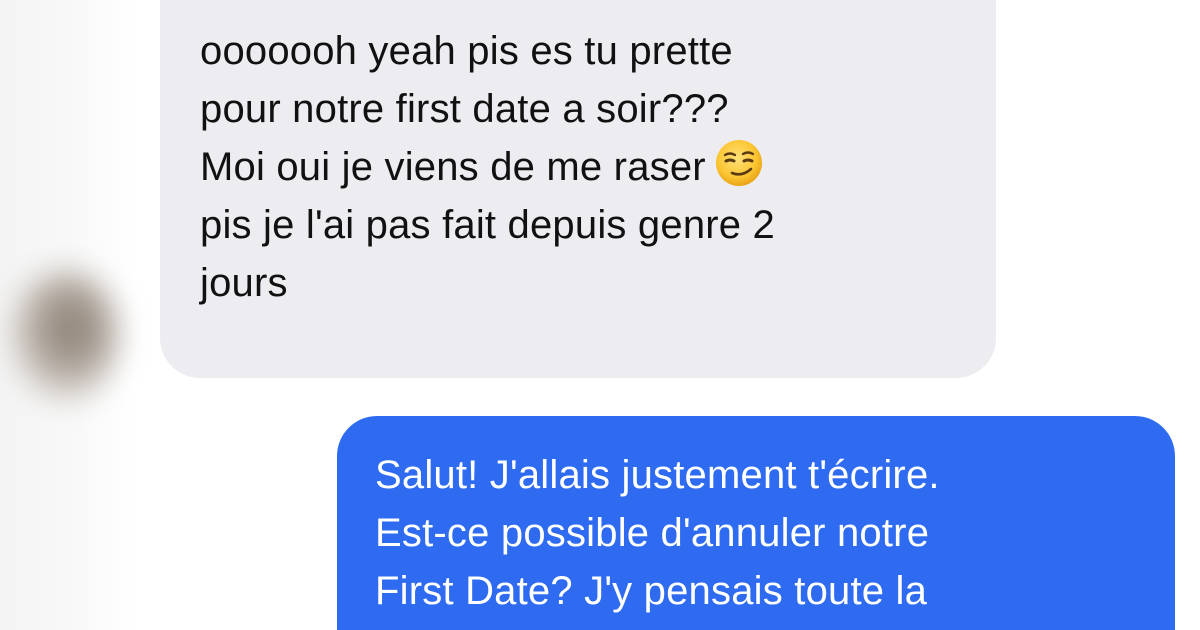 This screenshot has height=630, width=1200. I want to click on message-line: Salut! J'allais justement t'écrire., so click(657, 475).